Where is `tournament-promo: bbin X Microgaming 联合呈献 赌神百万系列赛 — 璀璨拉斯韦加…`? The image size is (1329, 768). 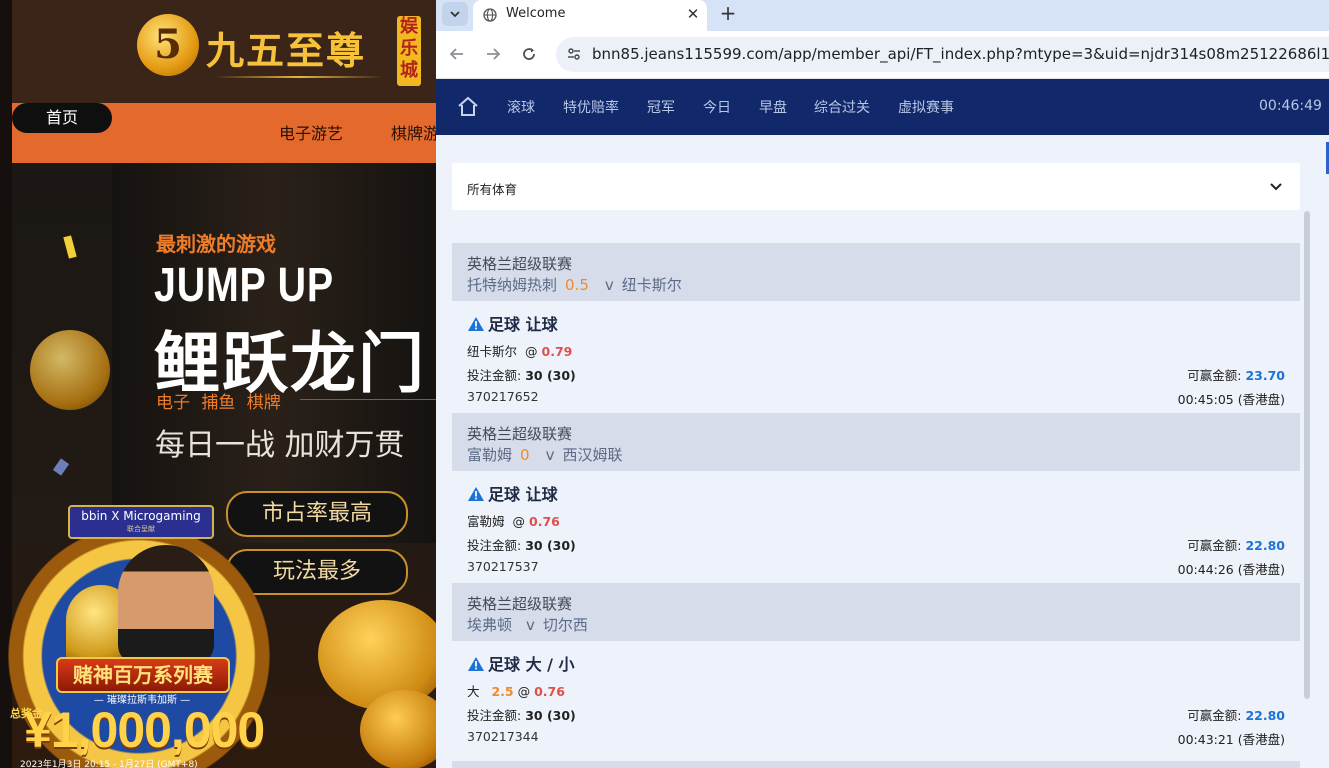 tournament-promo: bbin X Microgaming 联合呈献 赌神百万系列赛 — 璀璨拉斯韦加… is located at coordinates (139, 636).